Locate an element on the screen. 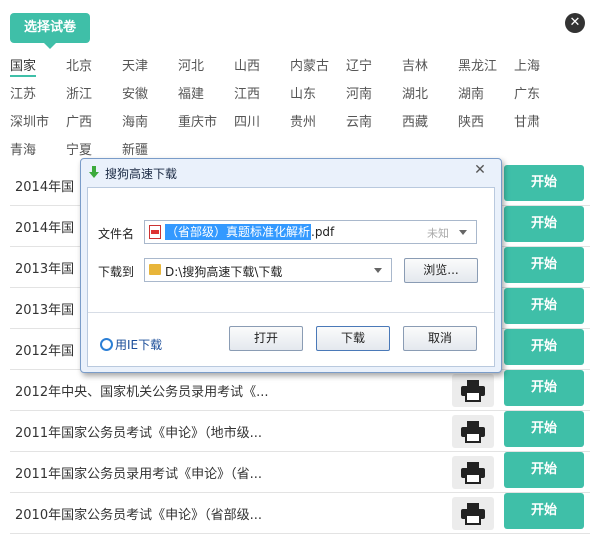 This screenshot has height=546, width=600. province-31: 宁夏 is located at coordinates (79, 148).